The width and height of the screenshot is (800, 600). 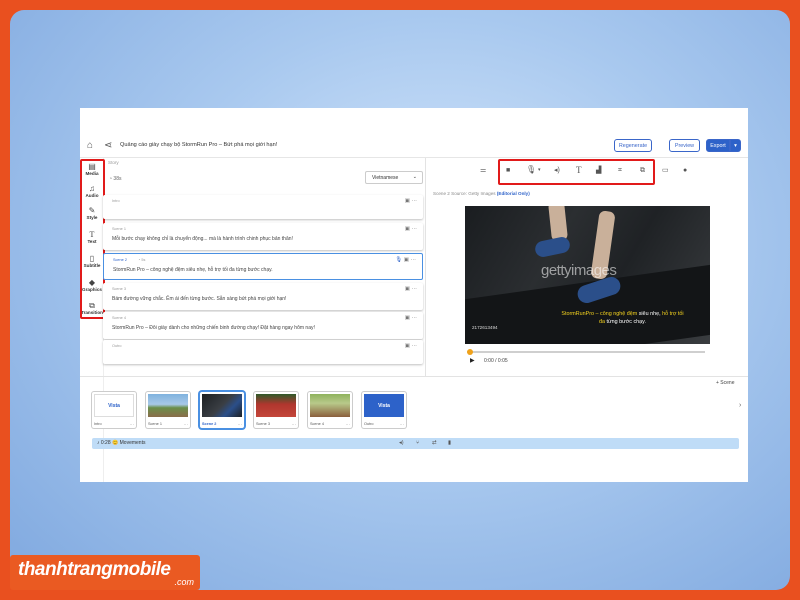 What do you see at coordinates (472, 360) in the screenshot?
I see `play-icon: ▶` at bounding box center [472, 360].